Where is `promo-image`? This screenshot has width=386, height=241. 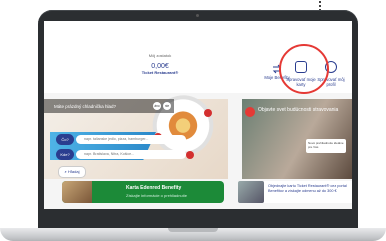
promo-image is located at coordinates (77, 192).